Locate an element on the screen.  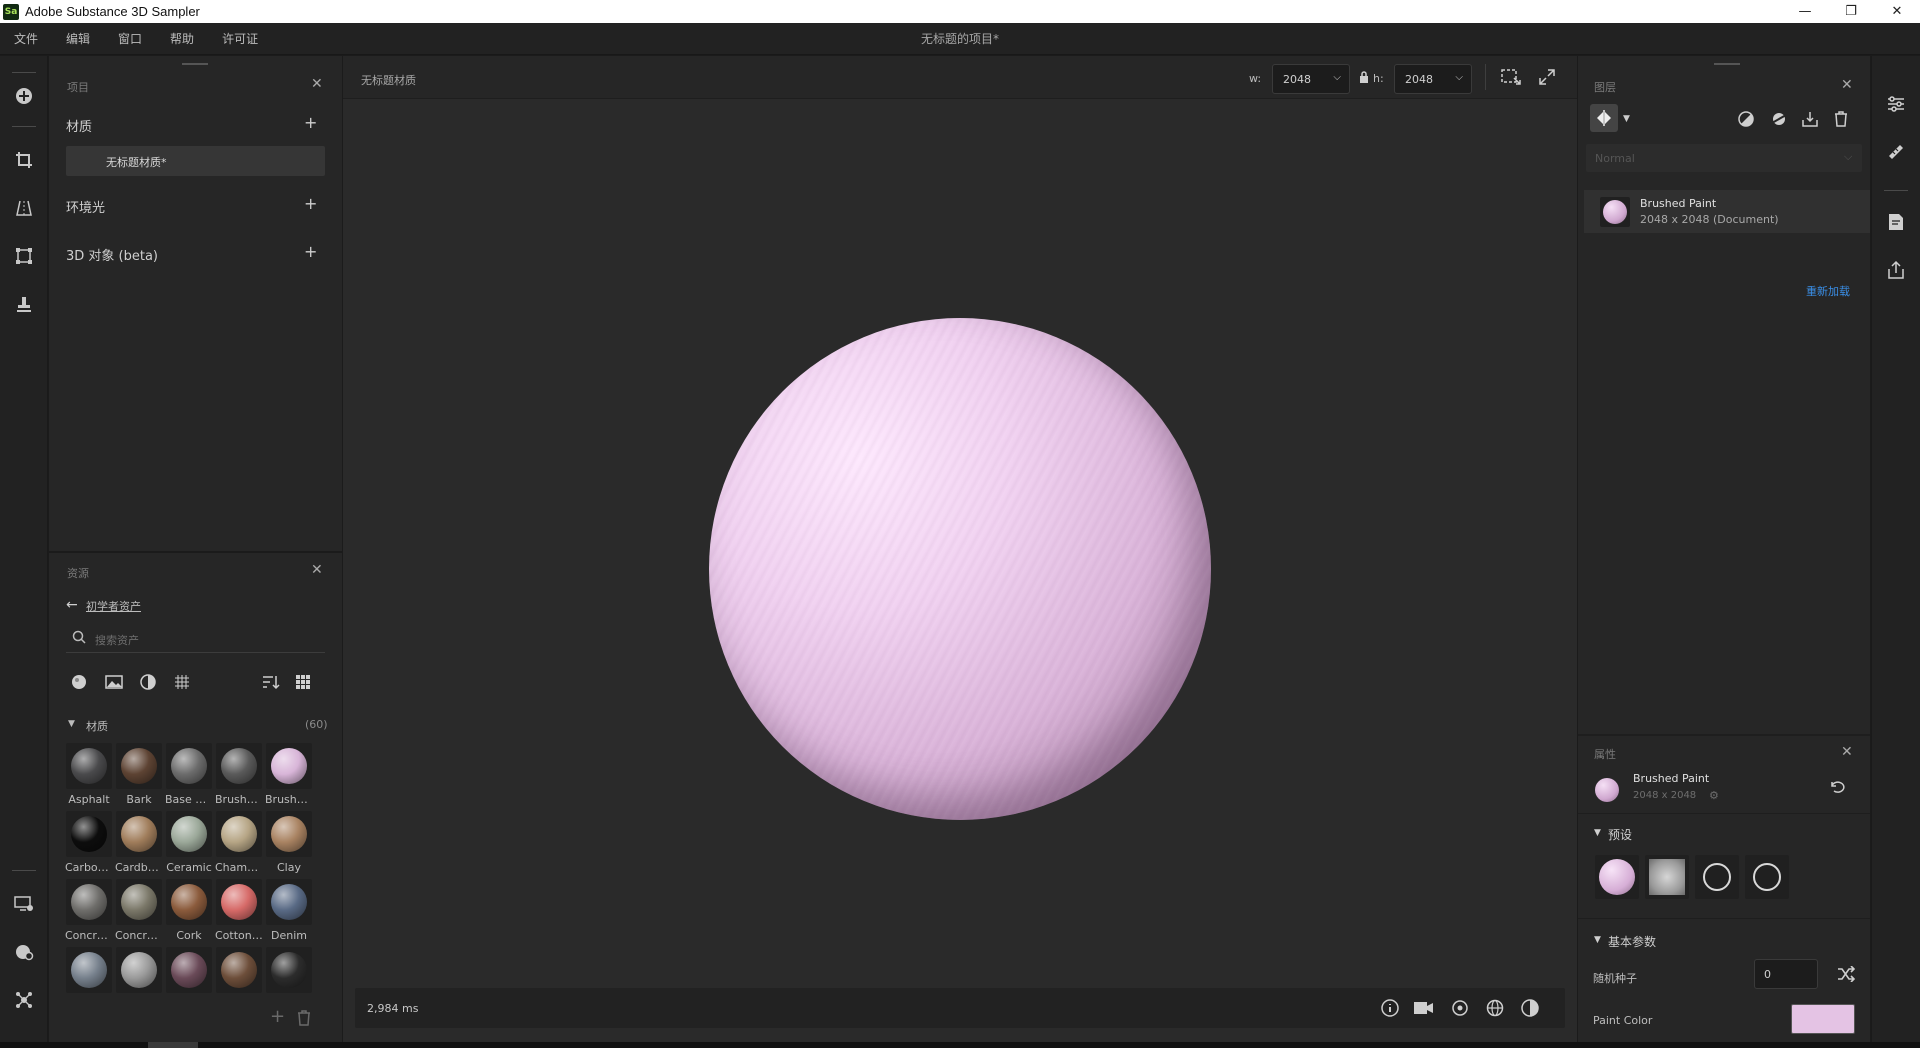
environment-filter-icon is located at coordinates (148, 682).